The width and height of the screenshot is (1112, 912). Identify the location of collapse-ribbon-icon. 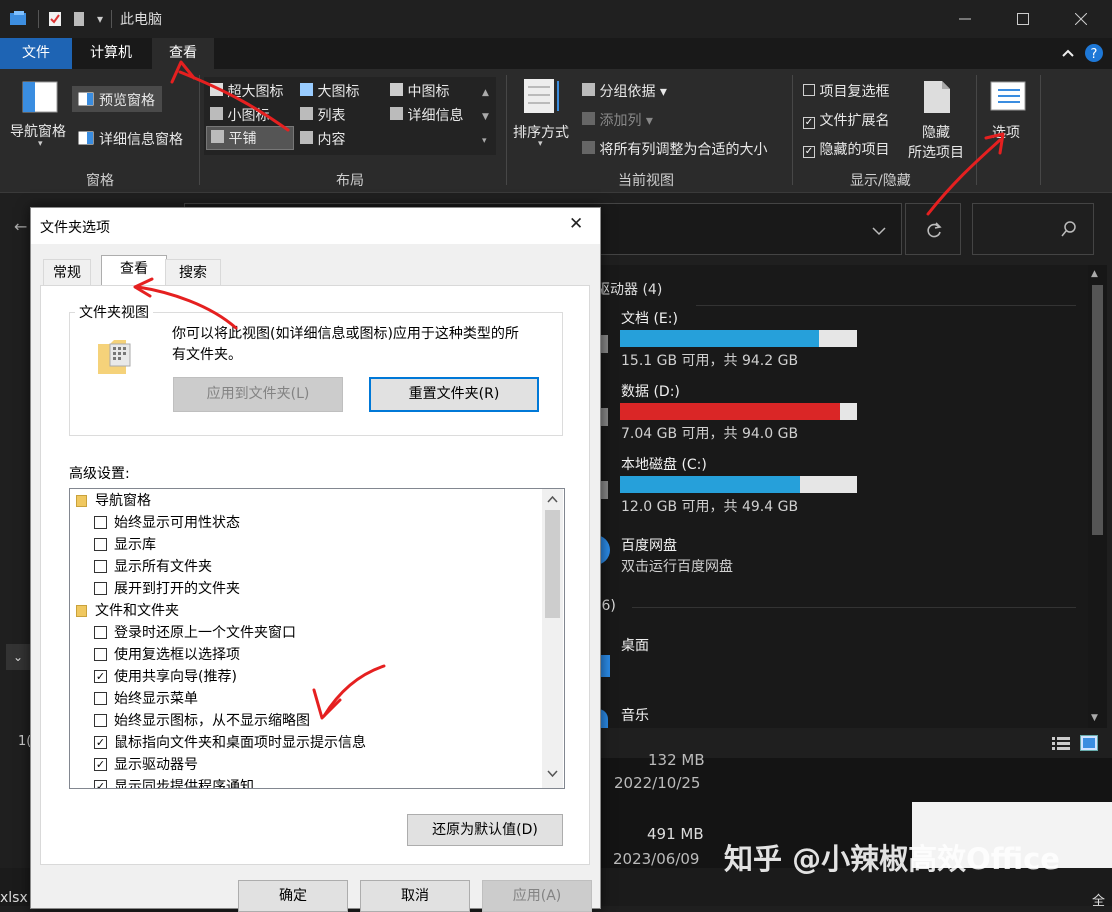
(1068, 55).